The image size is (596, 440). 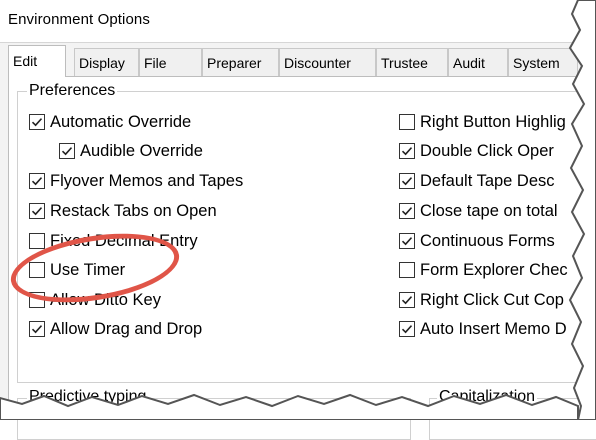 What do you see at coordinates (543, 62) in the screenshot?
I see `tab-system: System` at bounding box center [543, 62].